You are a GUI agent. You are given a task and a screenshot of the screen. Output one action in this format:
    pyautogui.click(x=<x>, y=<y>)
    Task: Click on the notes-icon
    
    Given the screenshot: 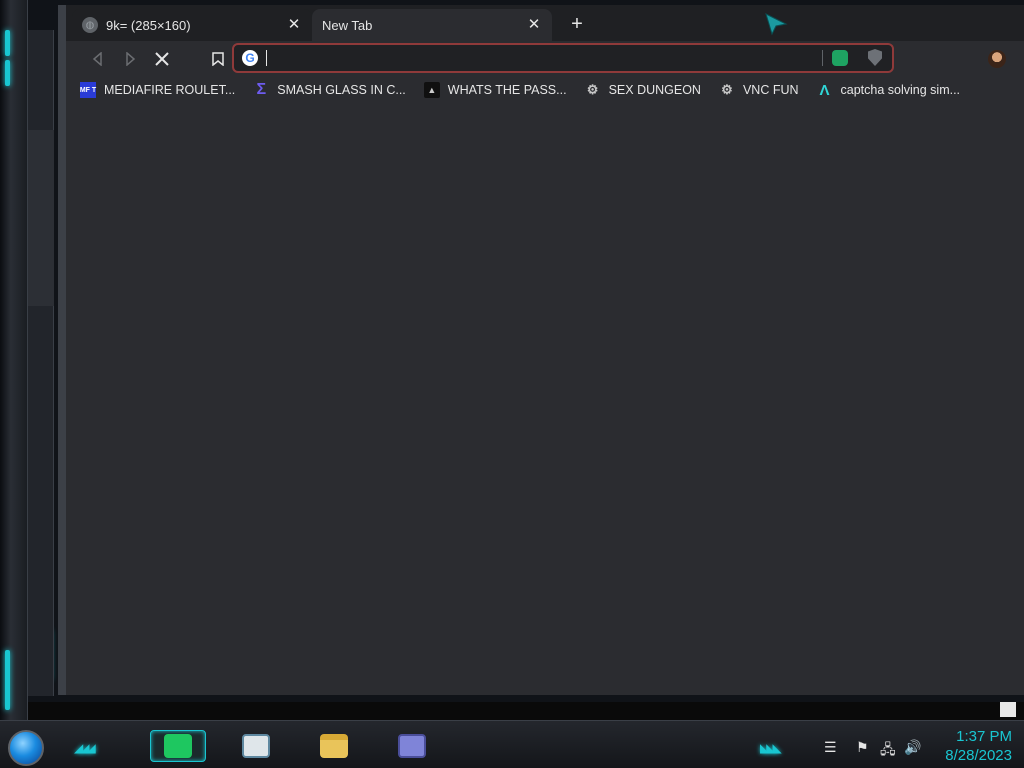 What is the action you would take?
    pyautogui.click(x=178, y=746)
    